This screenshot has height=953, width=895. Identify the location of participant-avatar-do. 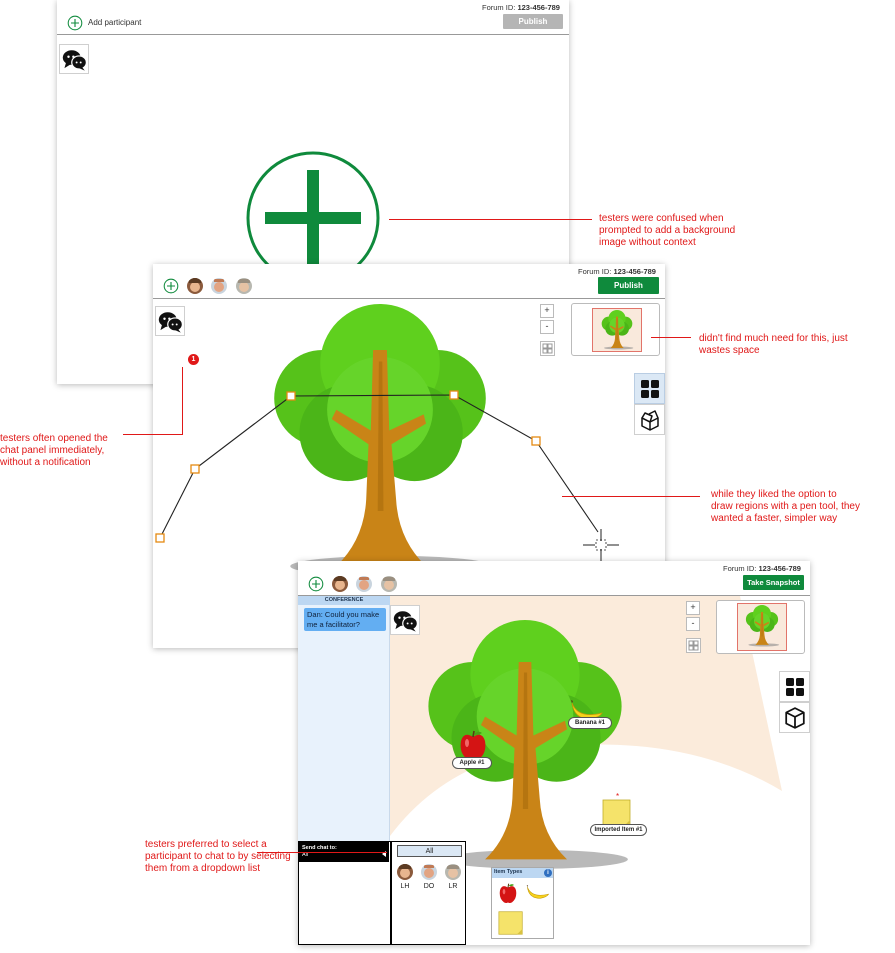
(364, 584).